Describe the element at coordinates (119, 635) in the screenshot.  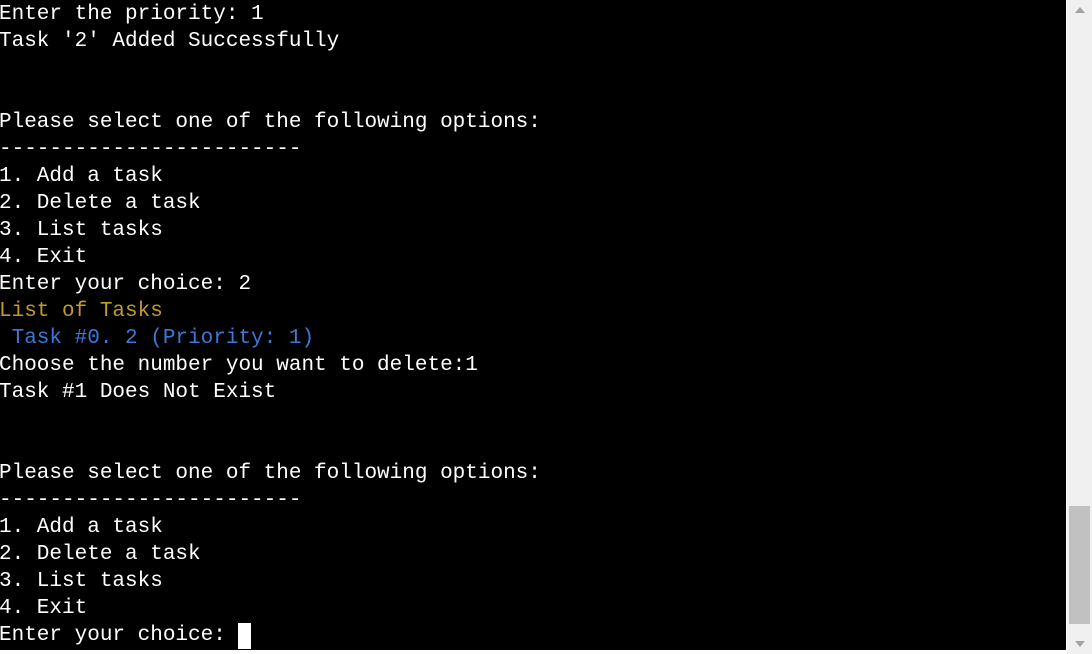
I see `input-prompt: Enter your choice:` at that location.